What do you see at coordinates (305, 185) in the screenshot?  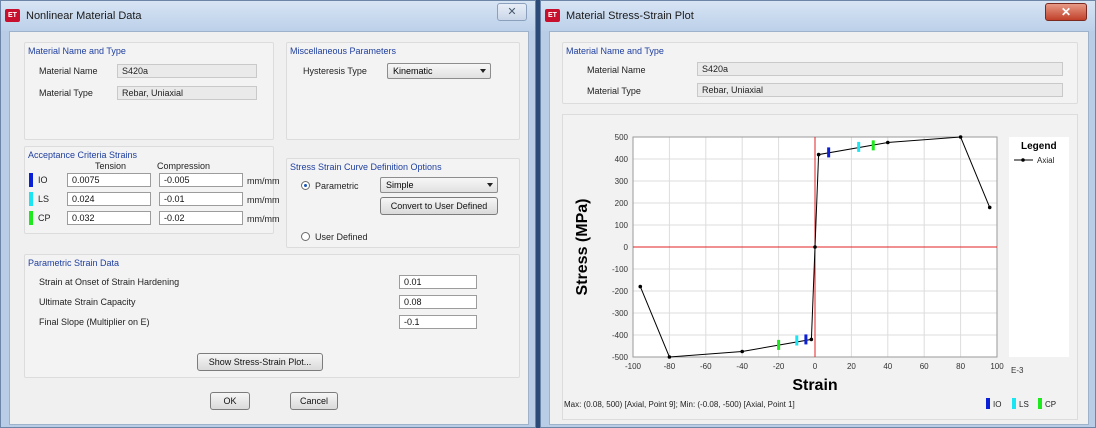 I see `parametric-radio` at bounding box center [305, 185].